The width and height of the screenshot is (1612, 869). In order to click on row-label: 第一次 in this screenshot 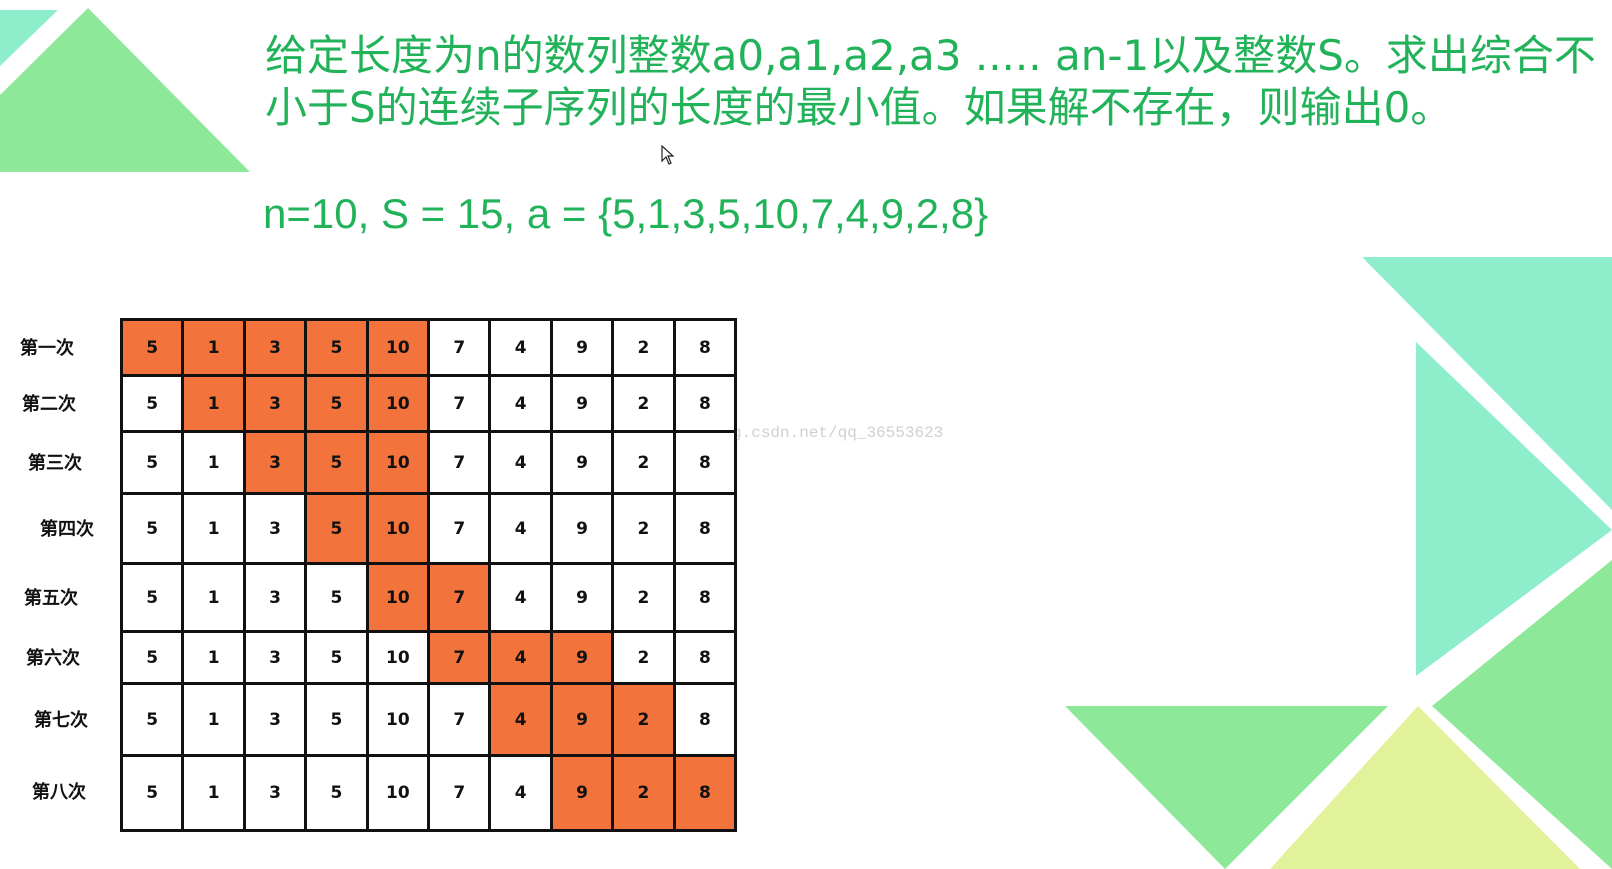, I will do `click(47, 348)`.